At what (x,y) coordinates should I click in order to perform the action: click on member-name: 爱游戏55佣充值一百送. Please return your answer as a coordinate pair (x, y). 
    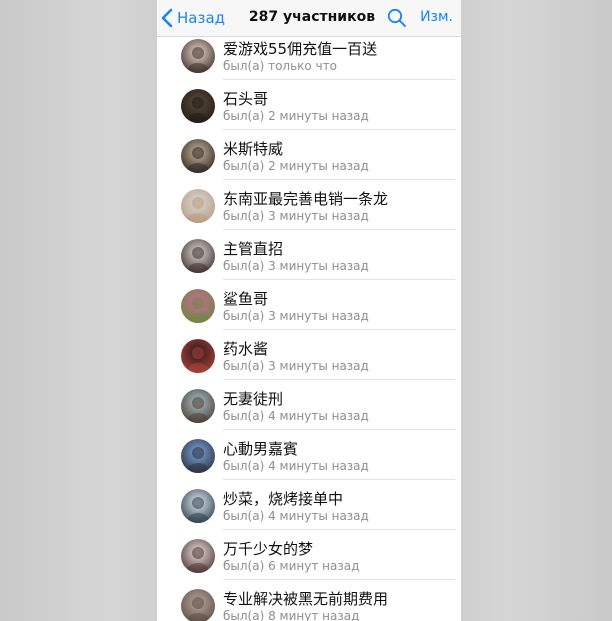
    Looking at the image, I should click on (300, 49).